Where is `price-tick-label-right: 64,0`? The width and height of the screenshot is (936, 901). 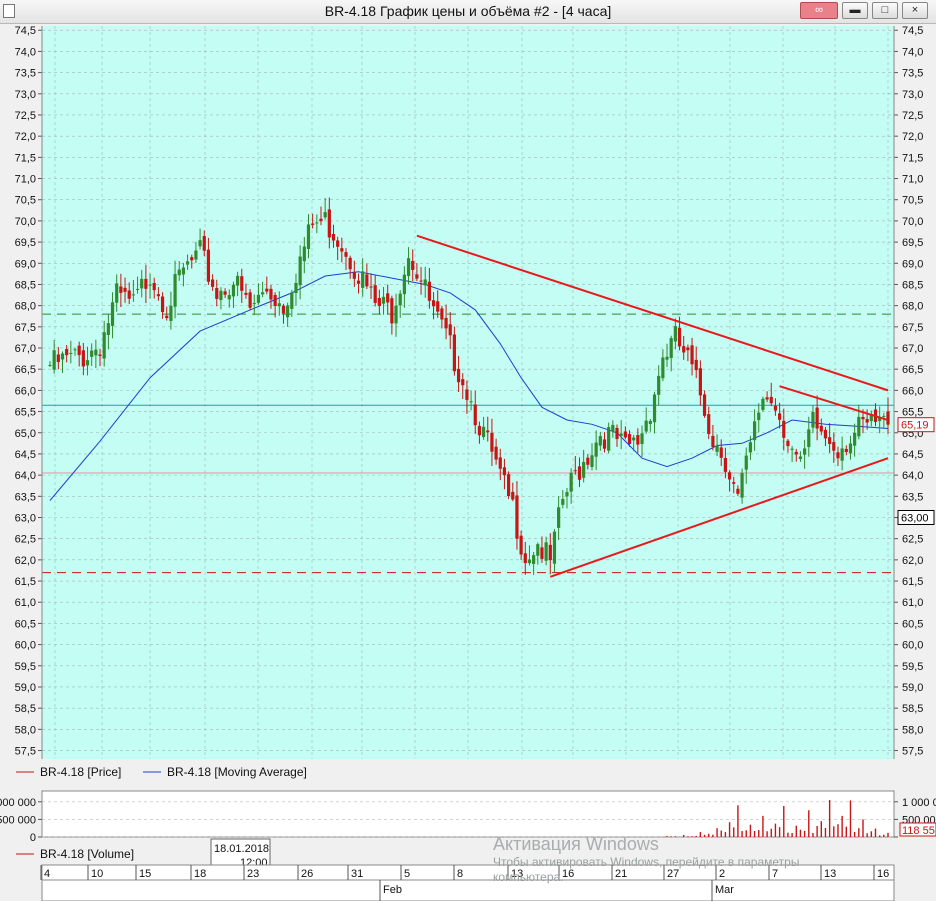
price-tick-label-right: 64,0 is located at coordinates (912, 476).